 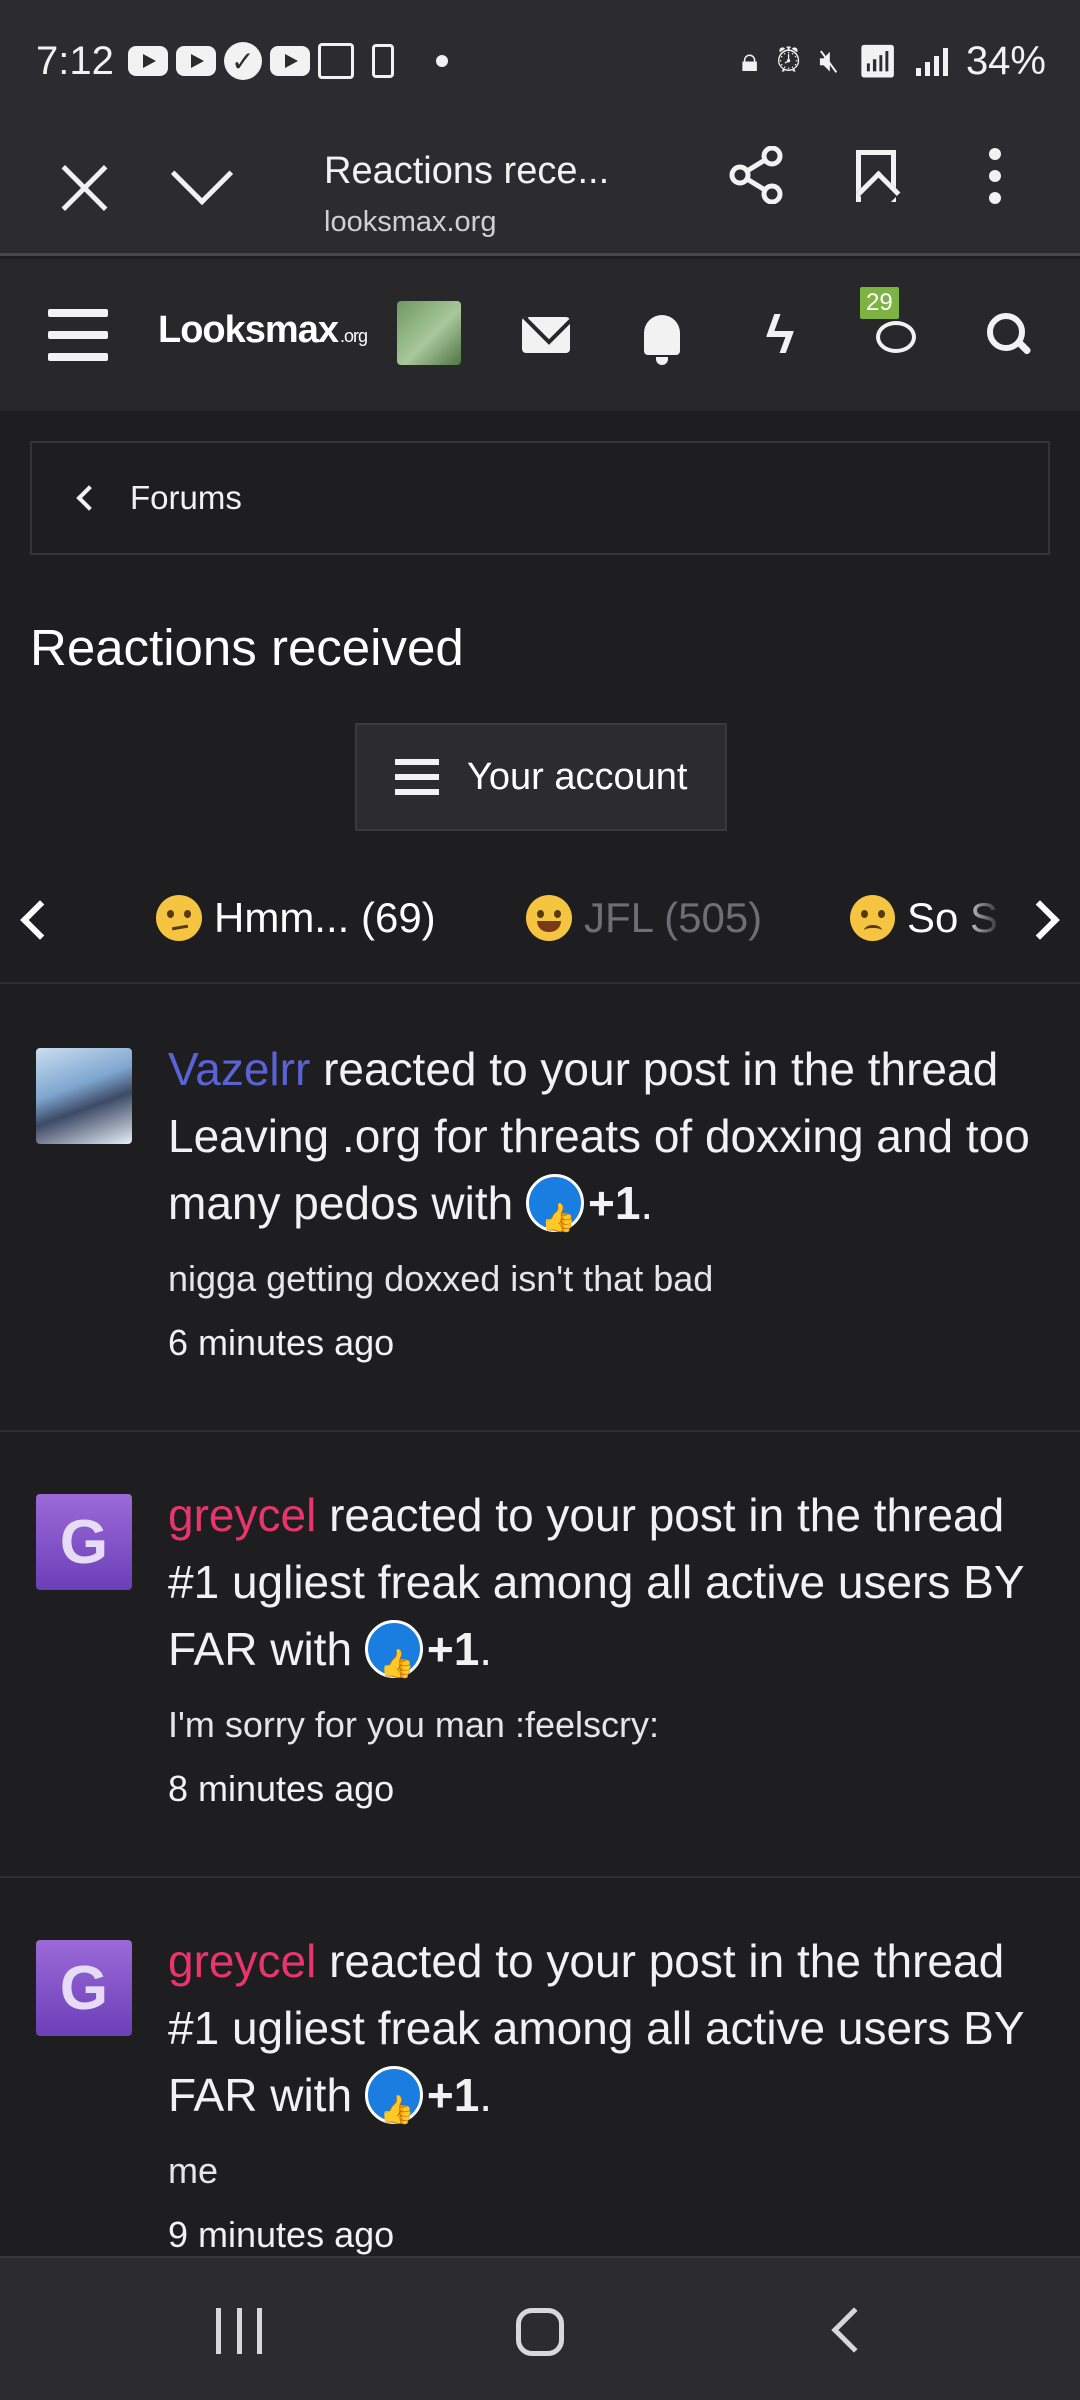 What do you see at coordinates (75, 60) in the screenshot?
I see `status-time: 7:12` at bounding box center [75, 60].